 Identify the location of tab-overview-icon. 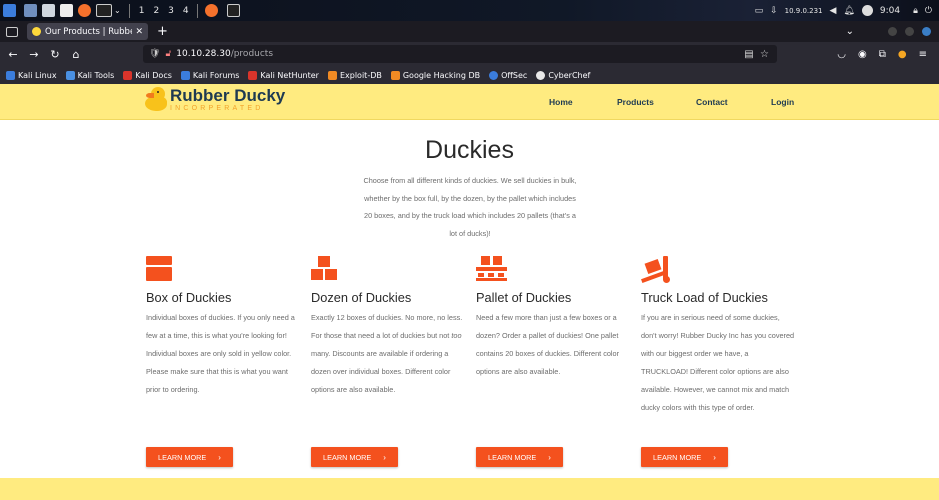
(12, 31).